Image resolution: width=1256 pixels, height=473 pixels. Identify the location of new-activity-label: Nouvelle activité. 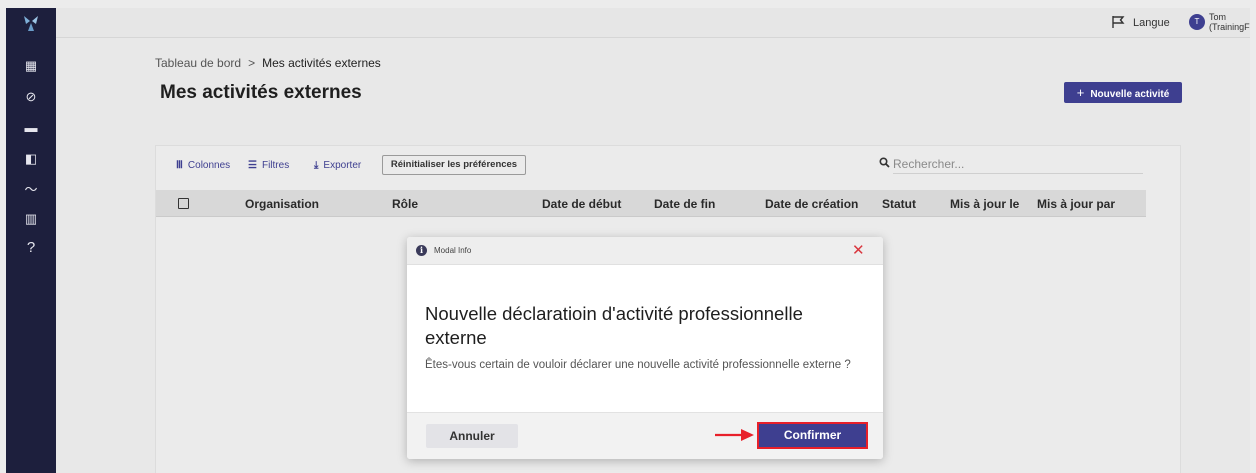
(1130, 94).